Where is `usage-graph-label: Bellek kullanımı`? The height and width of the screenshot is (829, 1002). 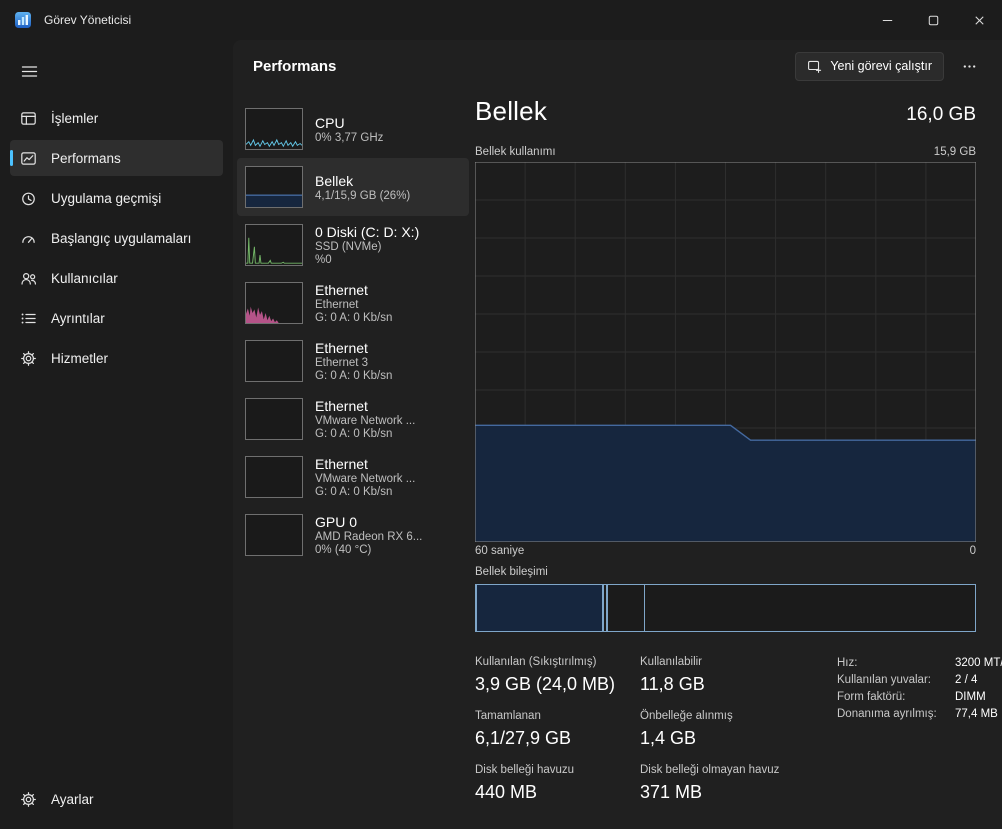
usage-graph-label: Bellek kullanımı is located at coordinates (515, 152).